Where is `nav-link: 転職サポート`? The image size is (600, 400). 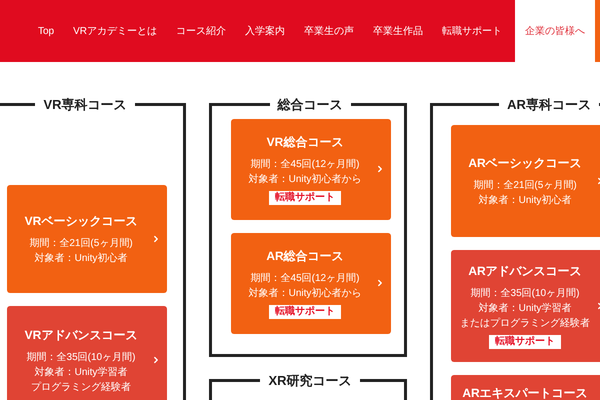
nav-link: 転職サポート is located at coordinates (472, 31).